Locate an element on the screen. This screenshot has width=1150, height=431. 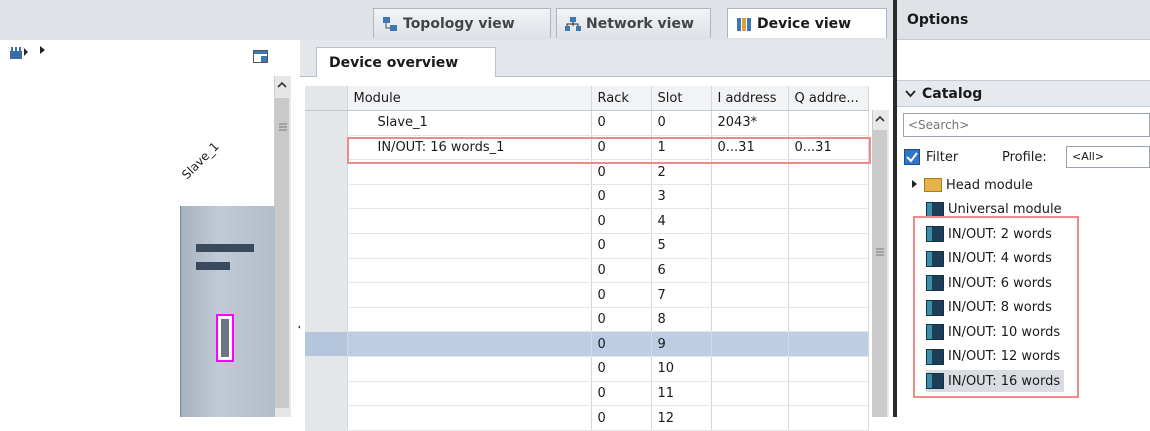
i-address-cell: 2043* is located at coordinates (750, 123).